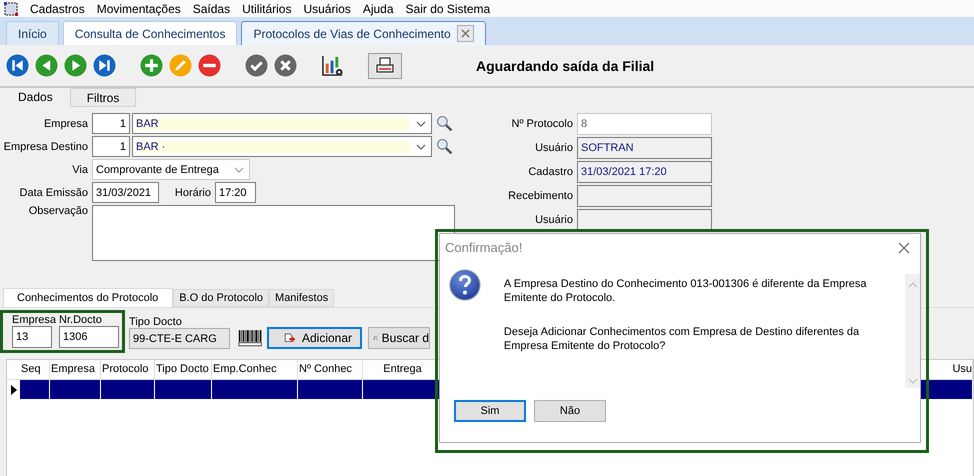  I want to click on dialog-button: Sim, so click(490, 411).